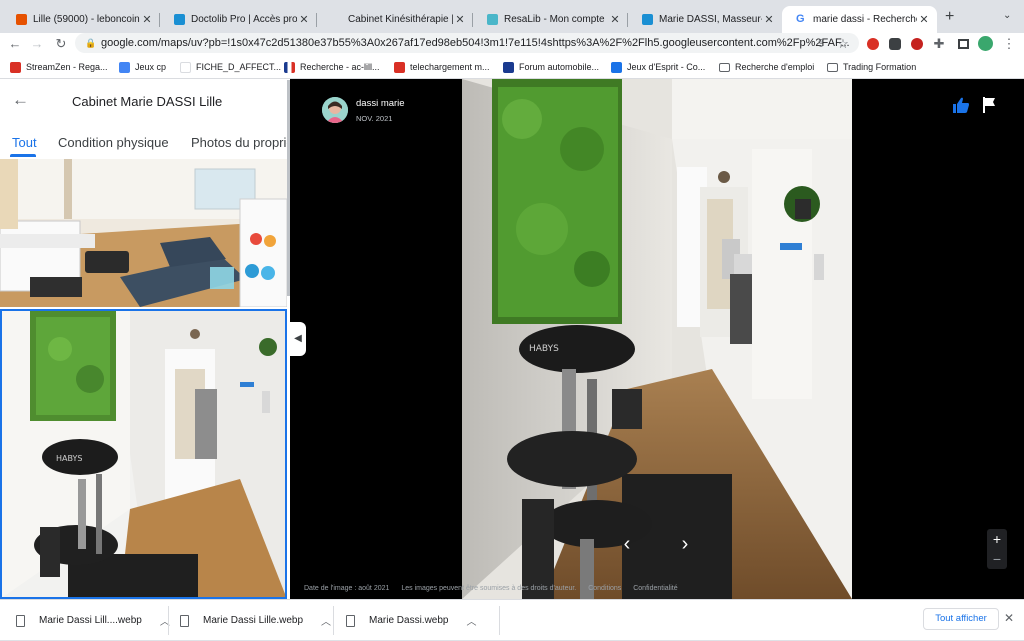 Image resolution: width=1024 pixels, height=641 pixels. Describe the element at coordinates (1007, 15) in the screenshot. I see `tab-search-icon: ⌄` at that location.